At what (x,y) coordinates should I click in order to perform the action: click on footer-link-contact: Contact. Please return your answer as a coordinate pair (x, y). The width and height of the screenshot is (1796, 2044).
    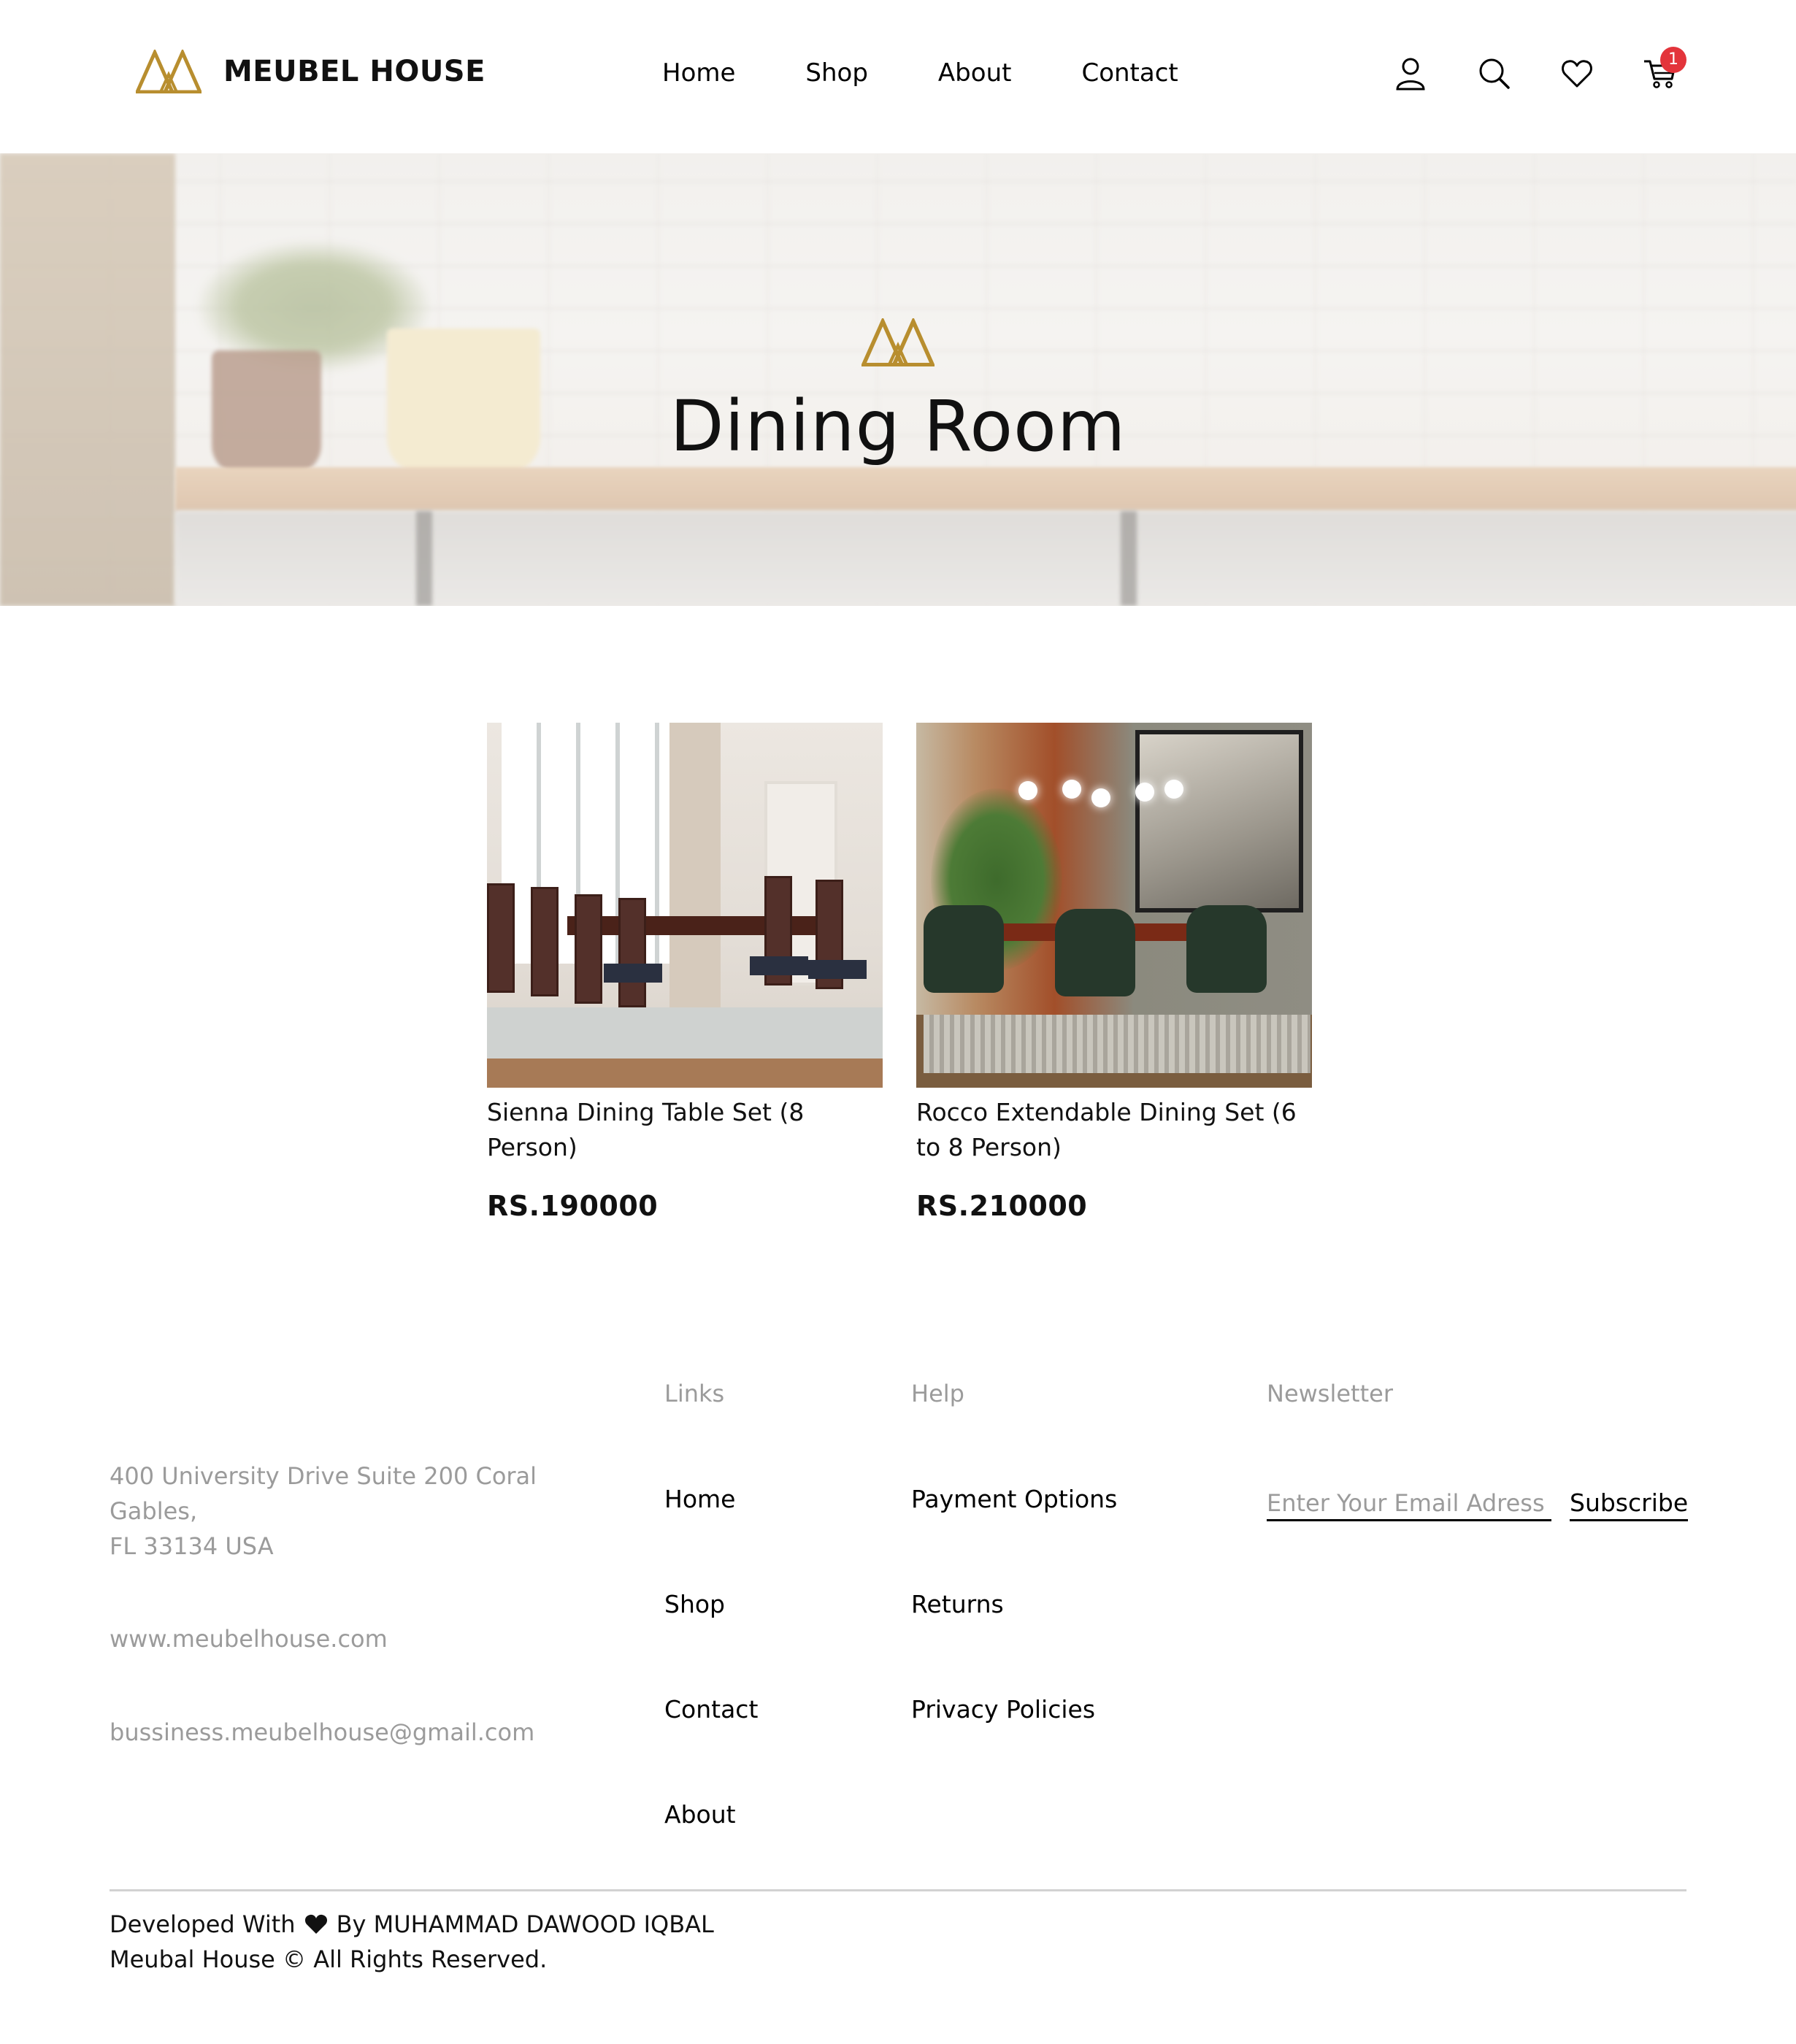
    Looking at the image, I should click on (711, 1709).